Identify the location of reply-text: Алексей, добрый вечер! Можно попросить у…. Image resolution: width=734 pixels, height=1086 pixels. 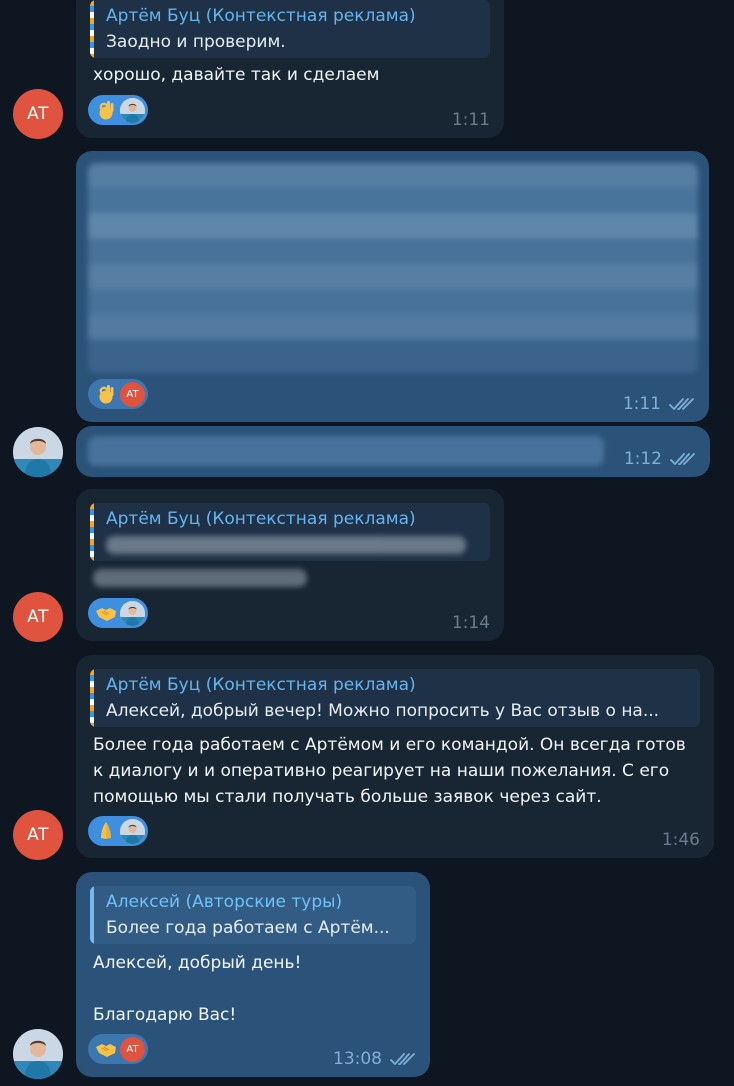
(383, 711).